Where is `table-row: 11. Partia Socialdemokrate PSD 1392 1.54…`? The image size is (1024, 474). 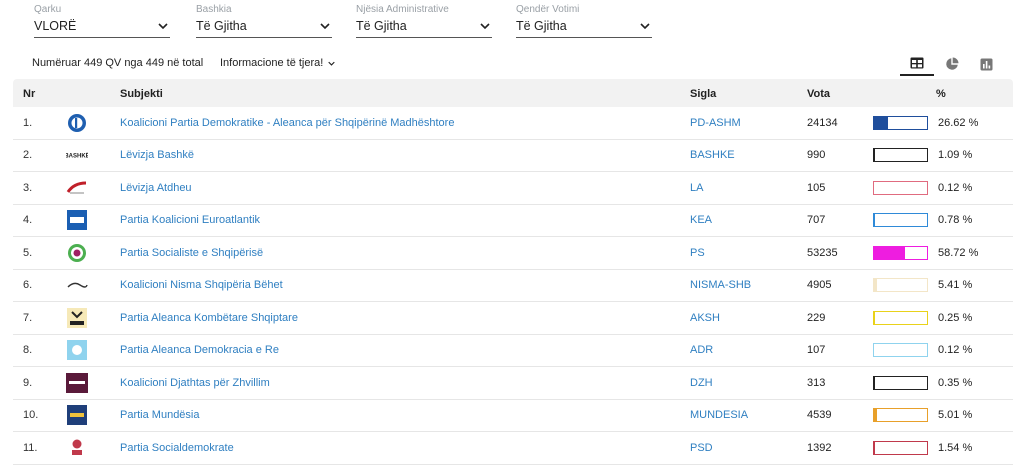
table-row: 11. Partia Socialdemokrate PSD 1392 1.54… is located at coordinates (513, 448).